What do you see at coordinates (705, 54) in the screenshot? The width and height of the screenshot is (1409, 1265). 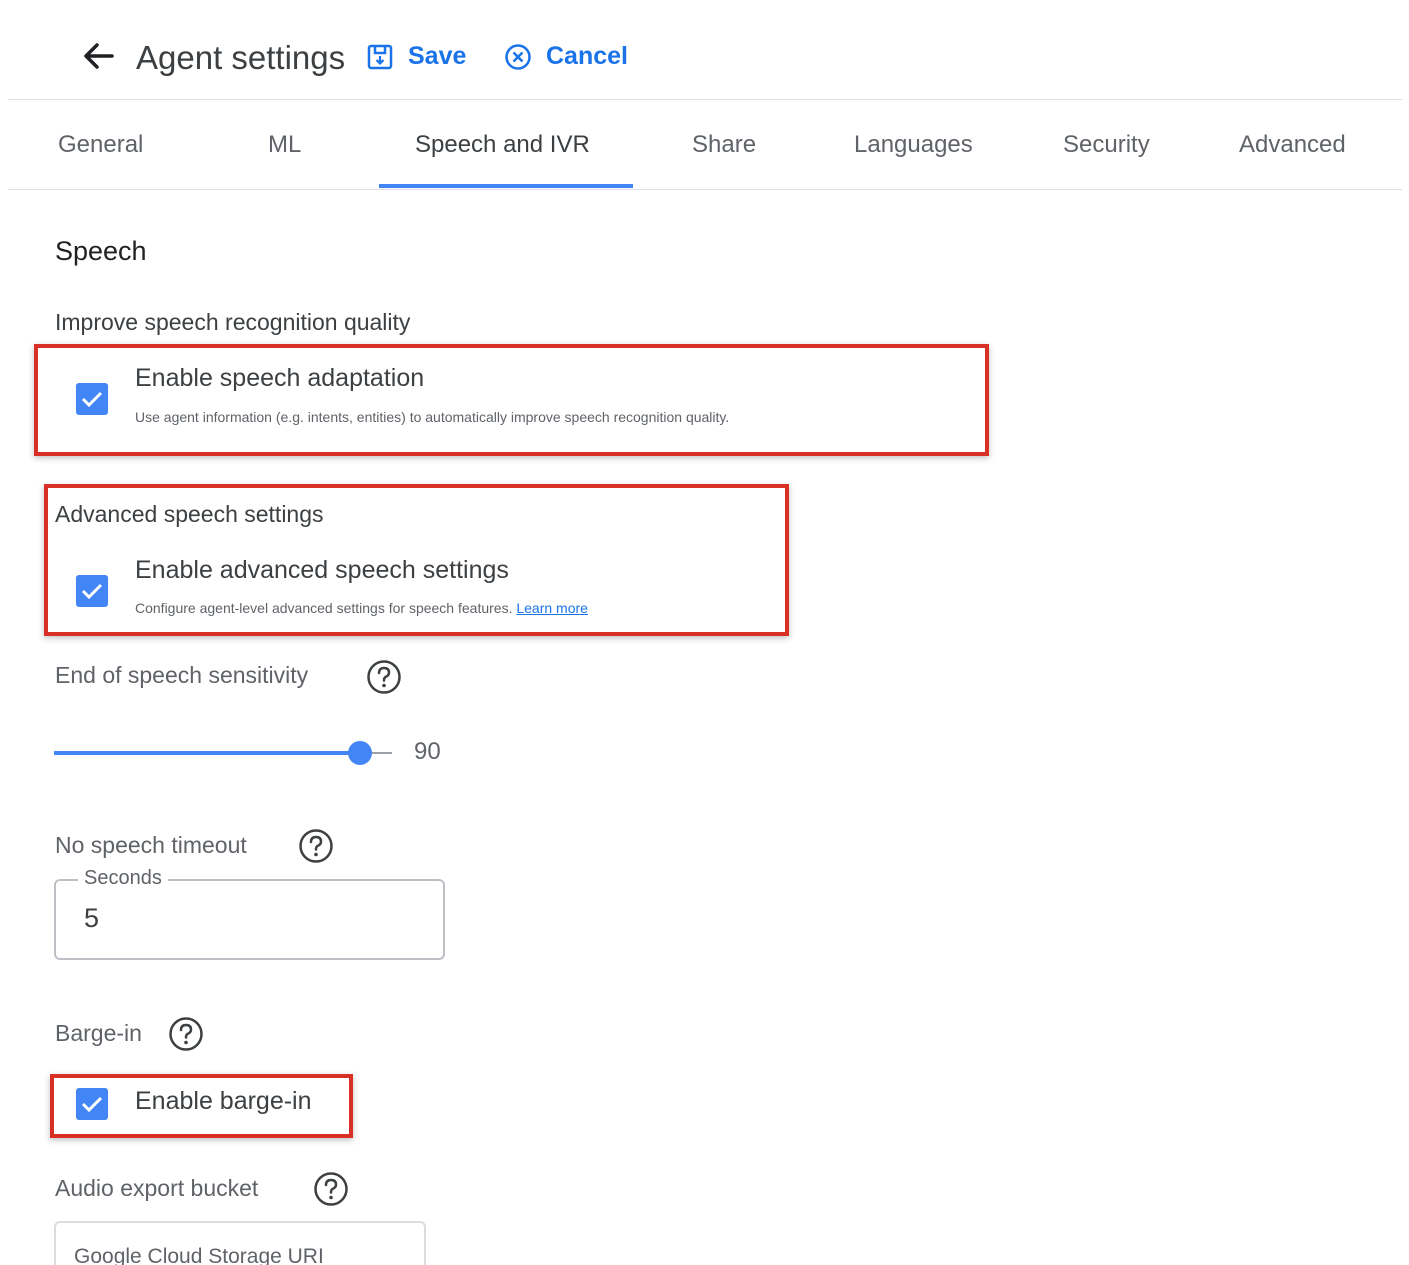 I see `settings-header: Agent settings Save Cancel` at bounding box center [705, 54].